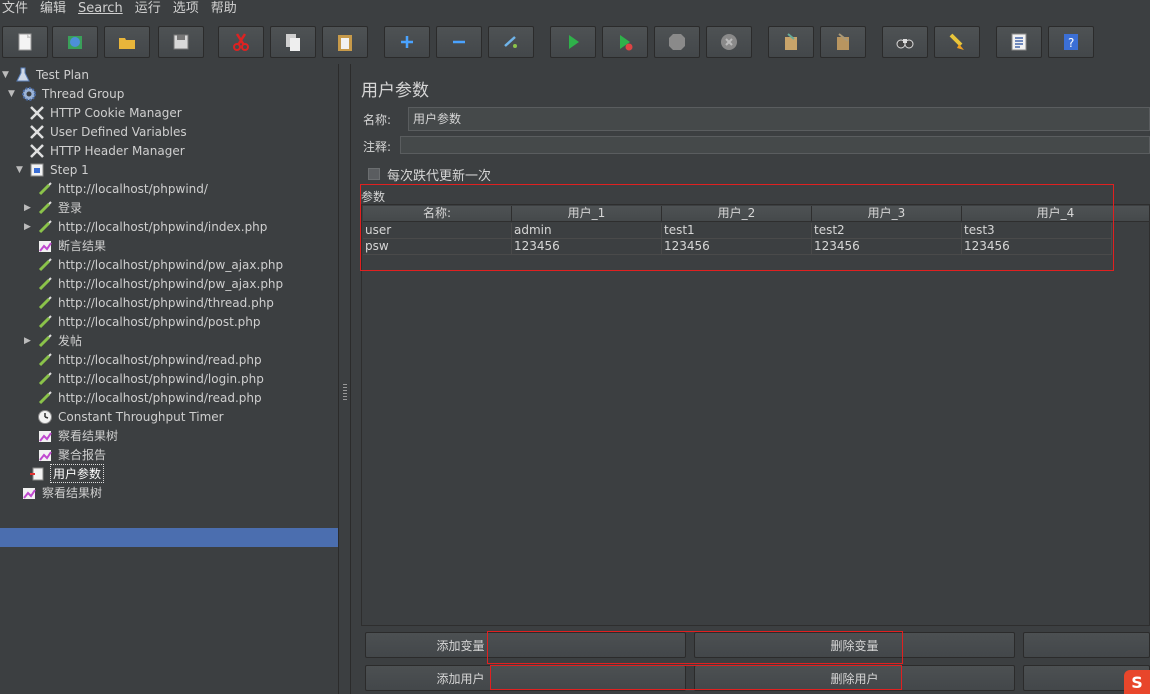  What do you see at coordinates (83, 93) in the screenshot?
I see `tree-node-label: Thread Group` at bounding box center [83, 93].